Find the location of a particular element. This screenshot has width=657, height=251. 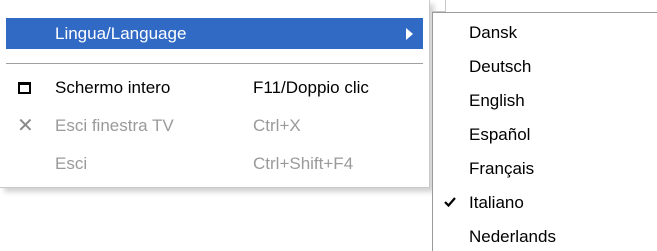

menu-item-language: Lingua/Language is located at coordinates (214, 33).